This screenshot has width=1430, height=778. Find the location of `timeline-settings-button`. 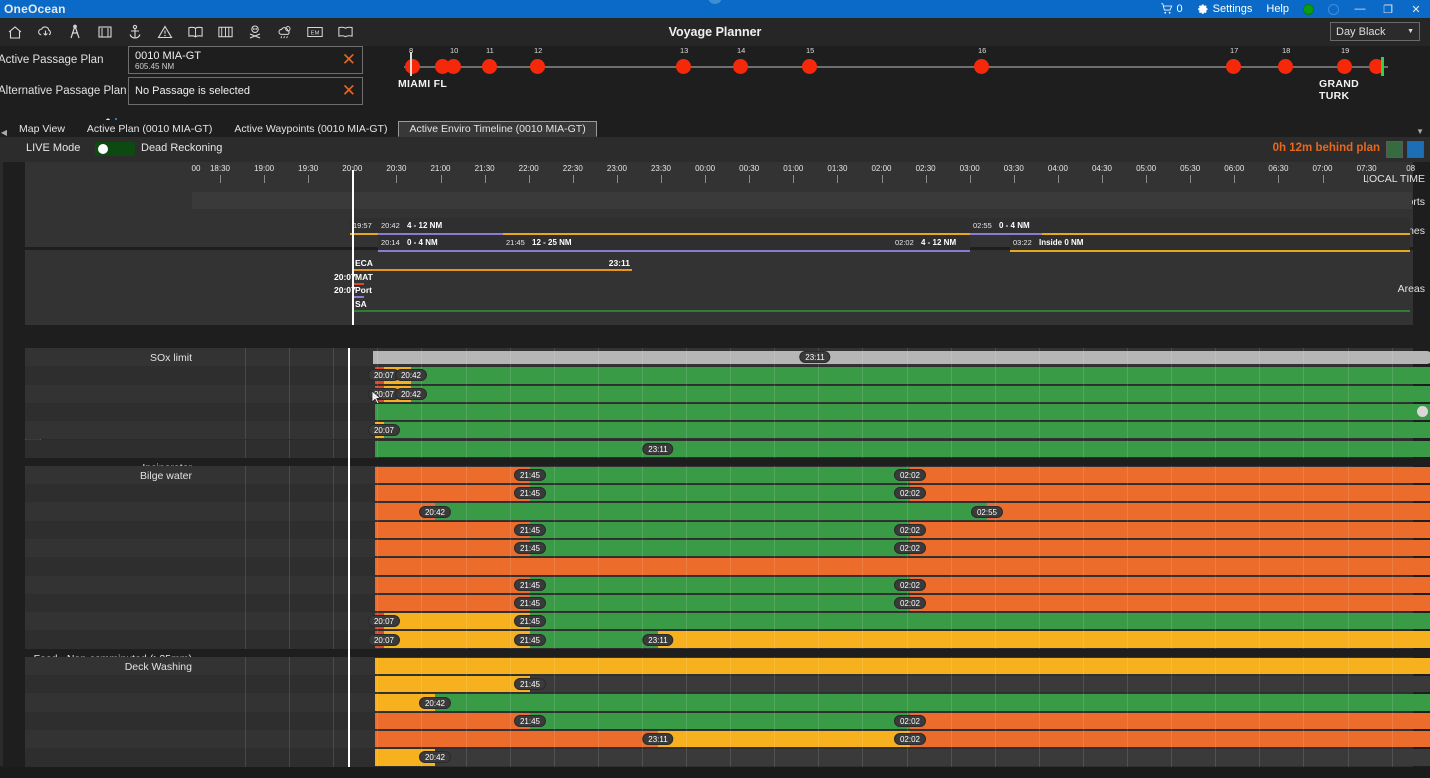

timeline-settings-button is located at coordinates (1415, 149).